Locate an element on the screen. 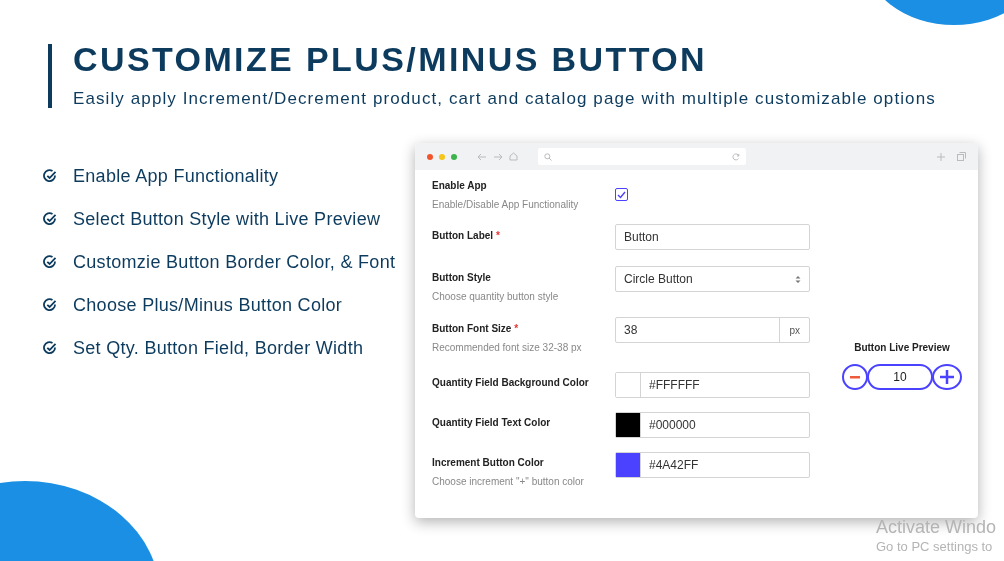 The height and width of the screenshot is (561, 1004). reload-icon is located at coordinates (736, 156).